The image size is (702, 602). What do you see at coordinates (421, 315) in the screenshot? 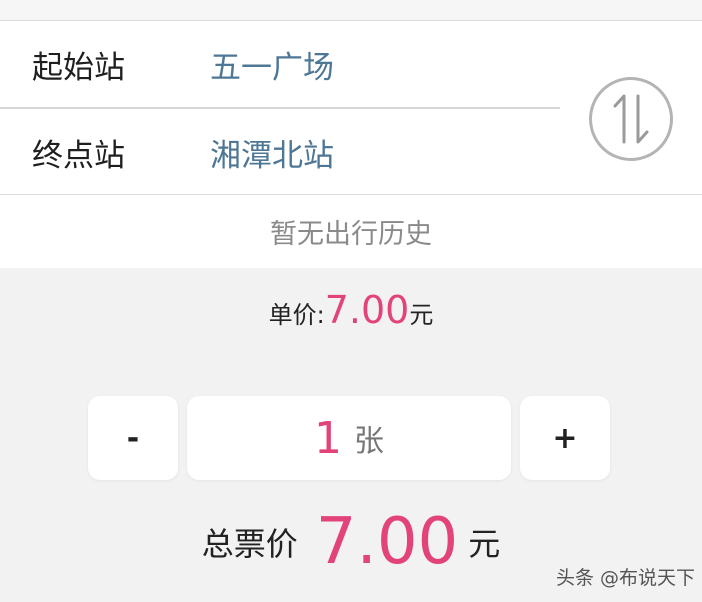
I see `unit-price-currency: 元` at bounding box center [421, 315].